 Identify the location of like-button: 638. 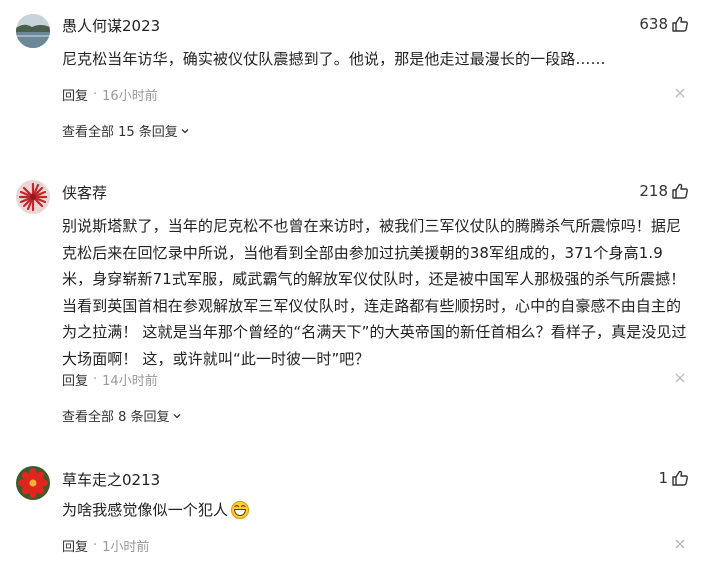
(664, 24).